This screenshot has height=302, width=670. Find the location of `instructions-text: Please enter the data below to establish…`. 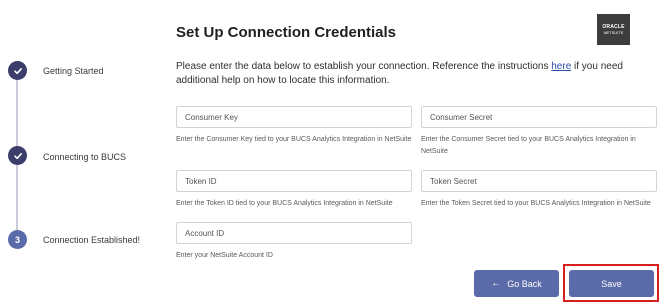

instructions-text: Please enter the data below to establish… is located at coordinates (418, 74).